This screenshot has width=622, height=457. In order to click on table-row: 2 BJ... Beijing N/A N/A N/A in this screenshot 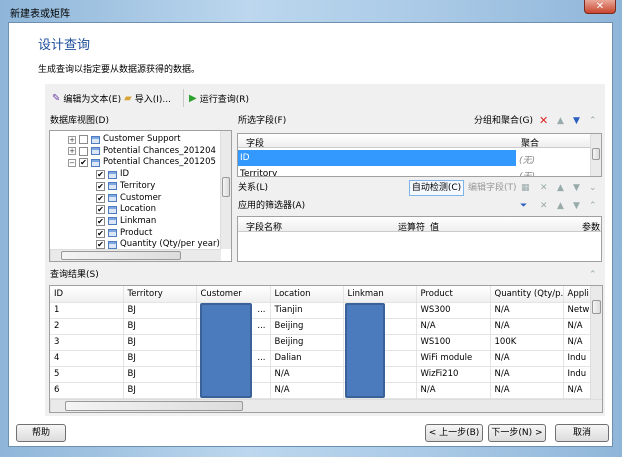, I will do `click(320, 326)`.